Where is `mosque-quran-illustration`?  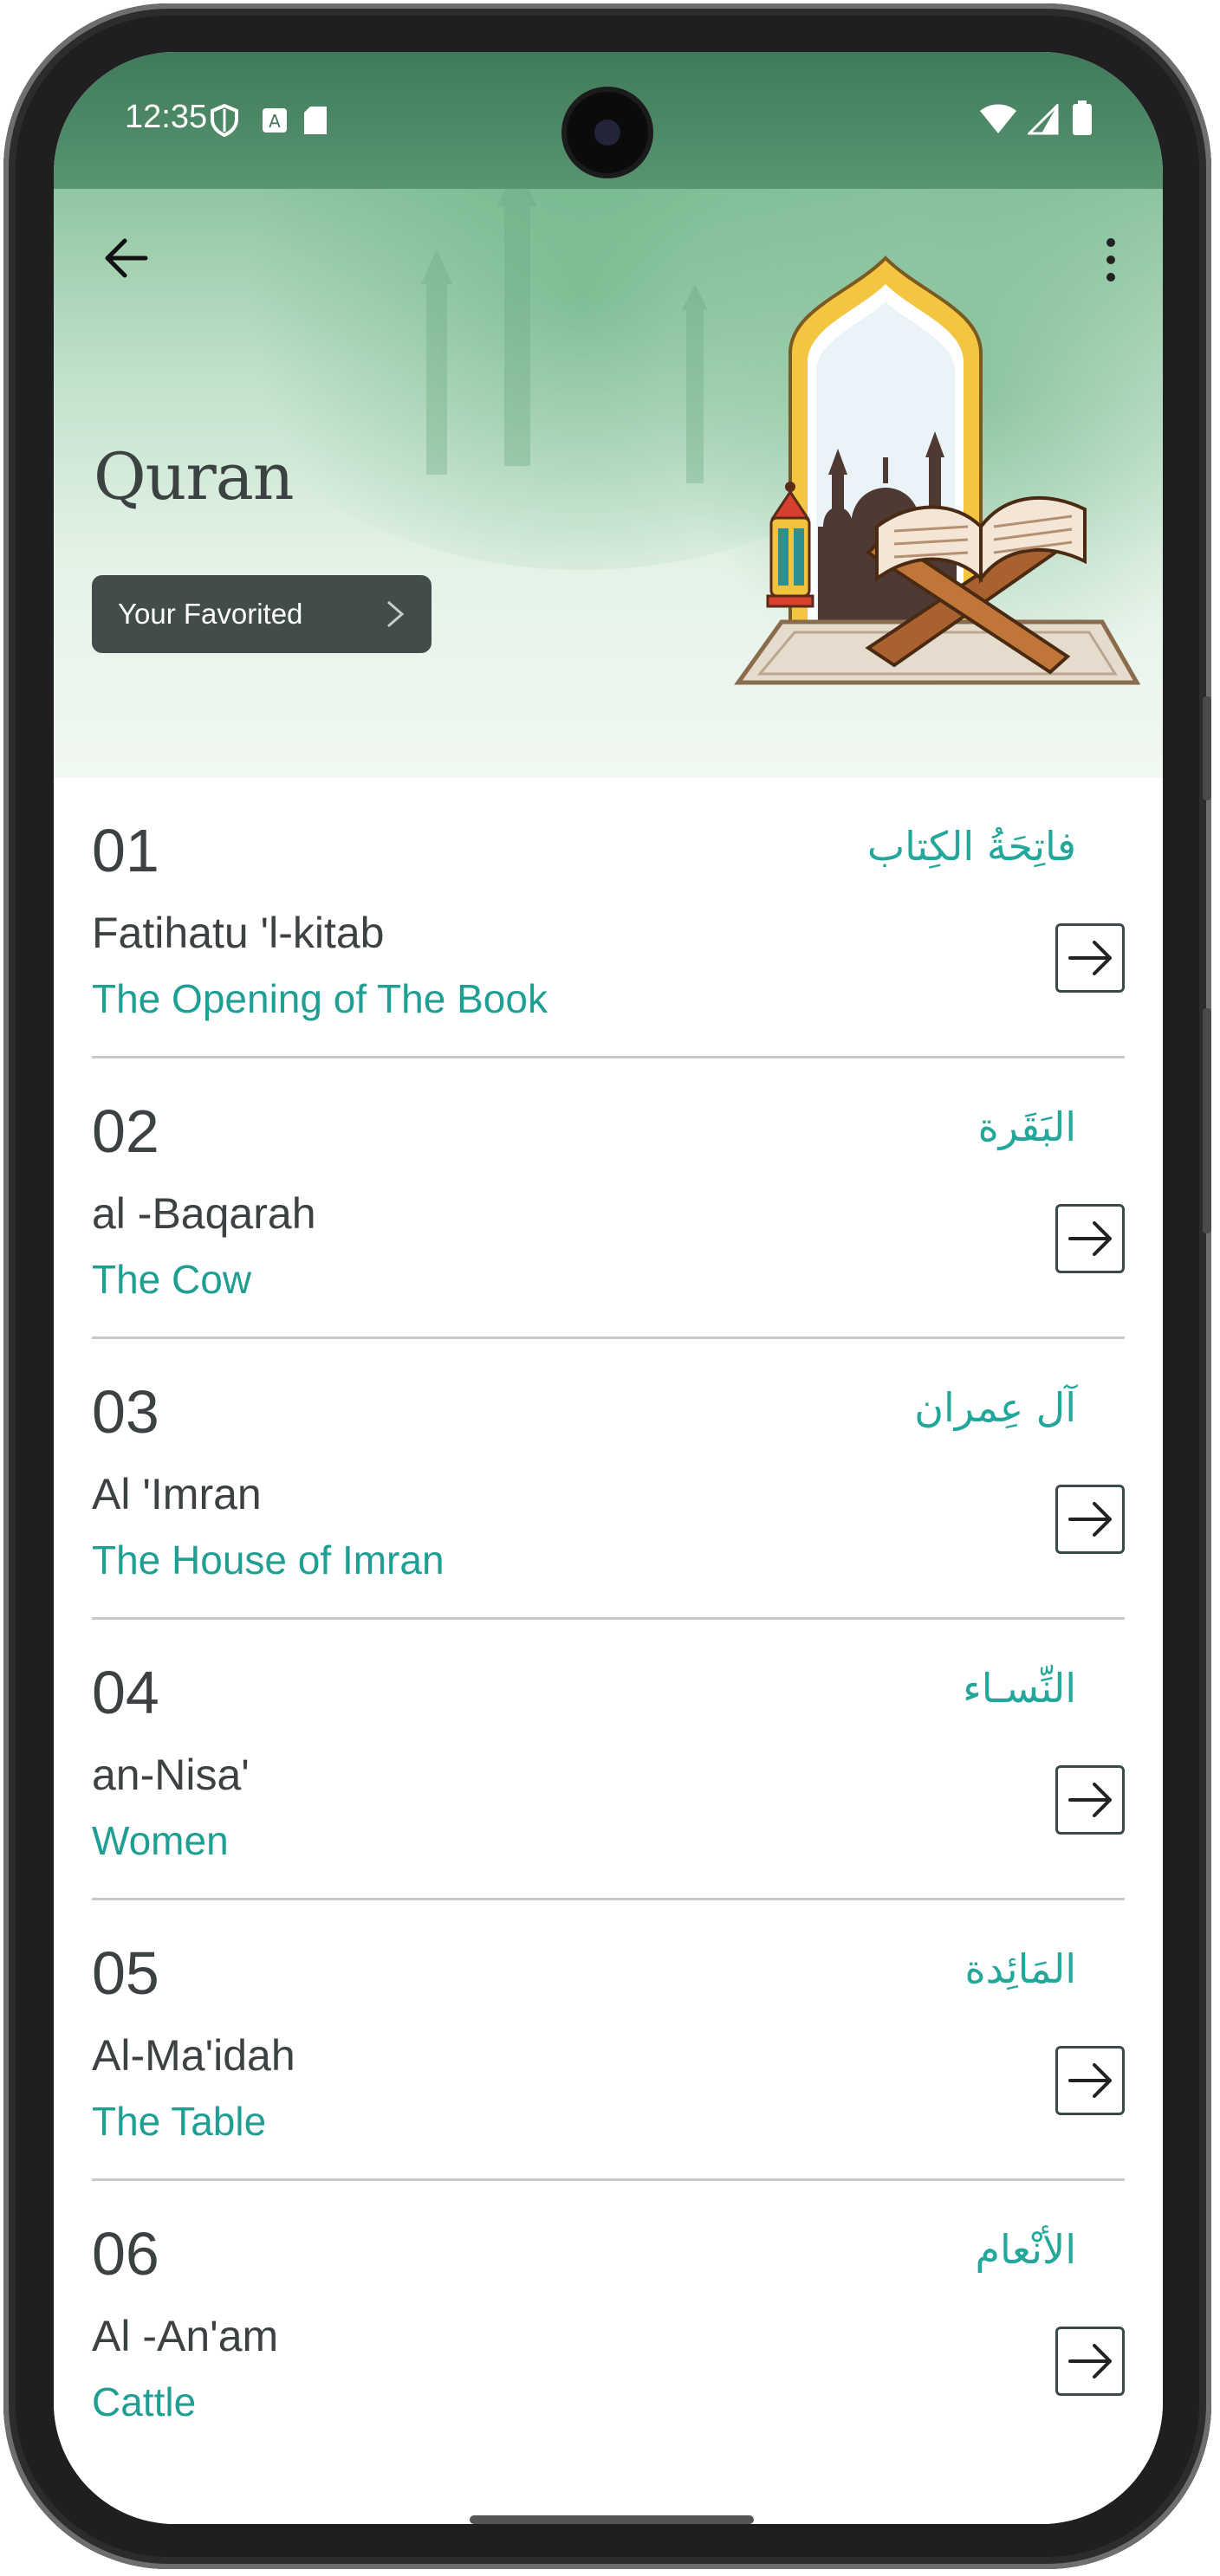
mosque-quran-illustration is located at coordinates (938, 470).